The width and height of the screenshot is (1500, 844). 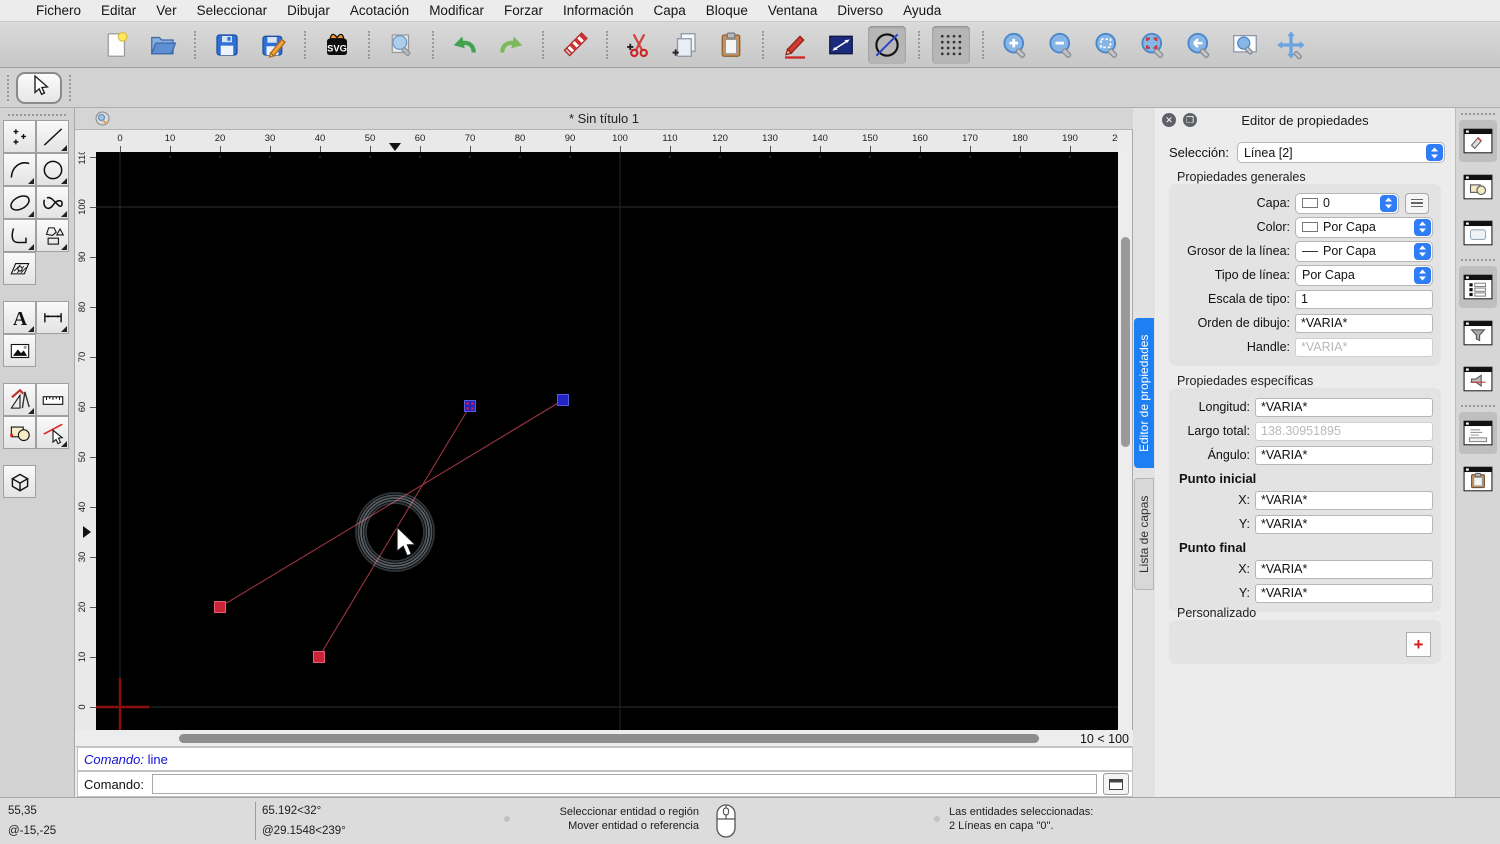 I want to click on end-x-field: *VARIA*, so click(x=1344, y=569).